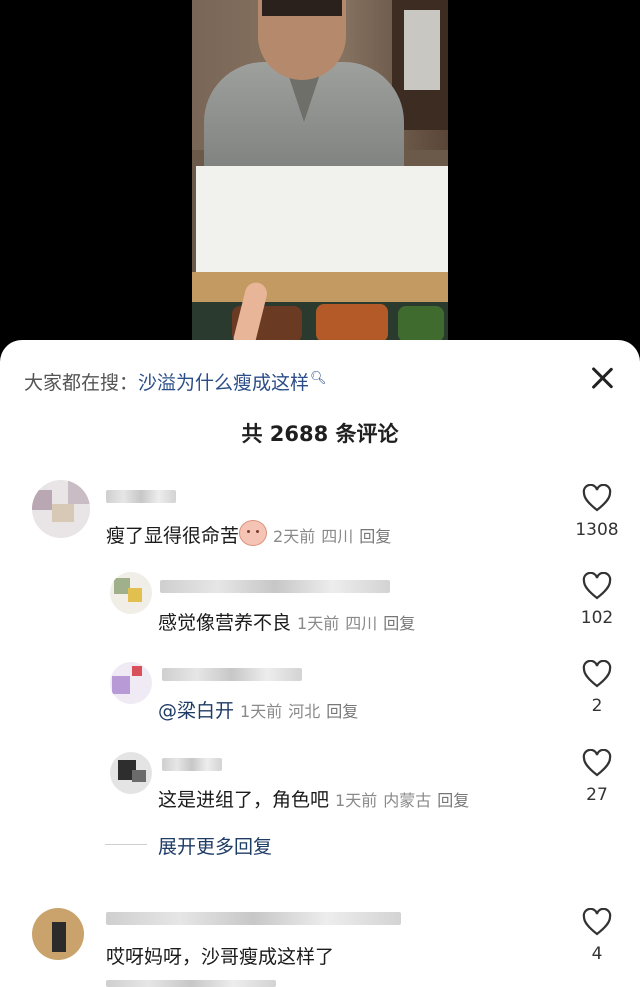  I want to click on like-count: 102, so click(597, 618).